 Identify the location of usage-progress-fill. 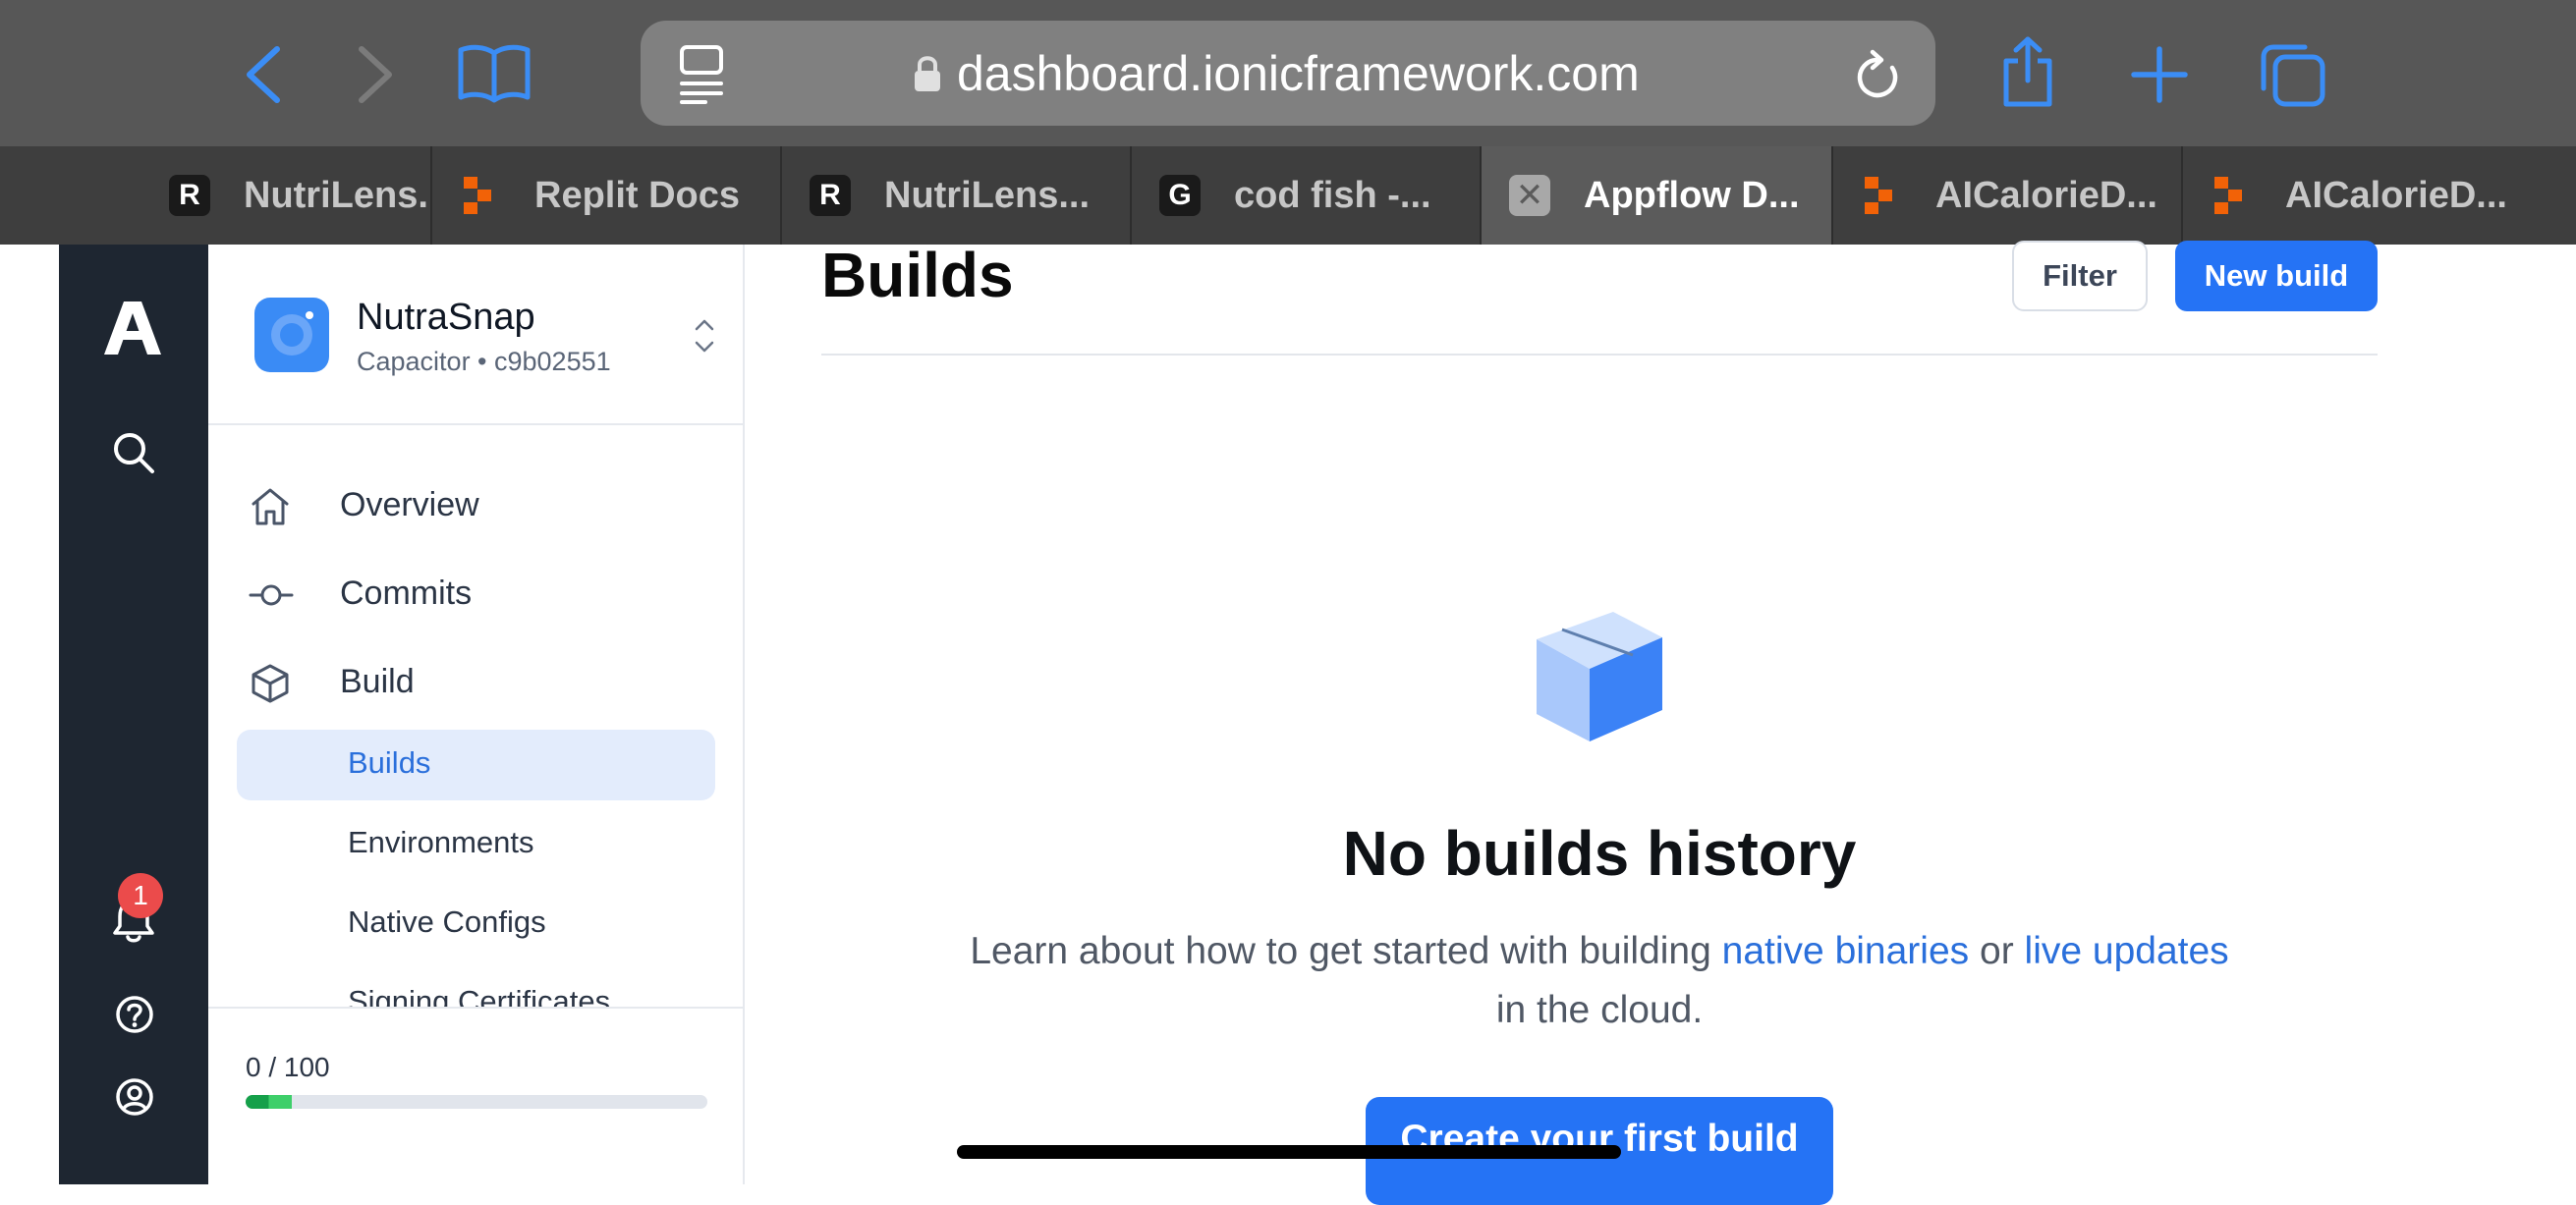
(269, 1102).